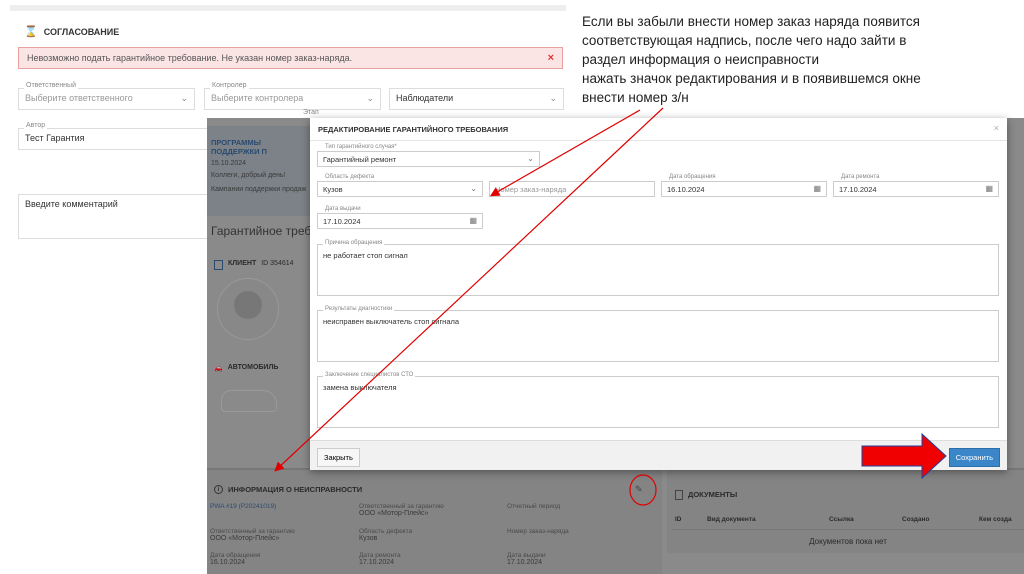  Describe the element at coordinates (713, 494) in the screenshot. I see `documents-title: ДОКУМЕНТЫ` at that location.